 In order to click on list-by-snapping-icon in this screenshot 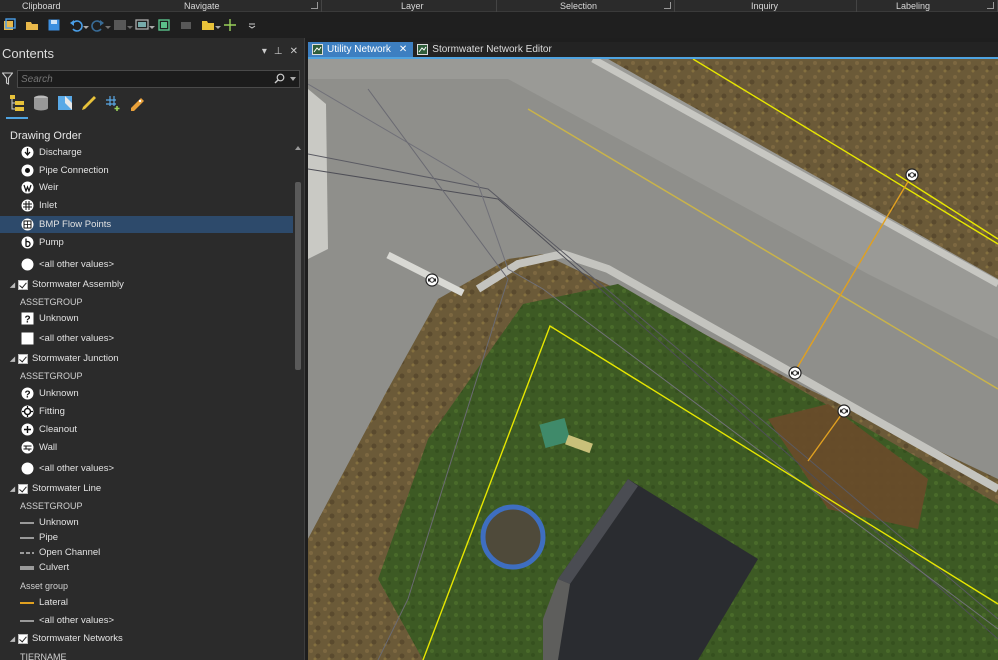, I will do `click(113, 105)`.